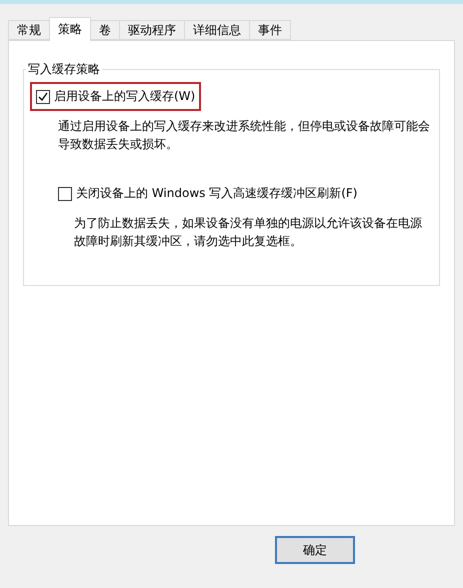  What do you see at coordinates (315, 550) in the screenshot?
I see `ok-button: 确定` at bounding box center [315, 550].